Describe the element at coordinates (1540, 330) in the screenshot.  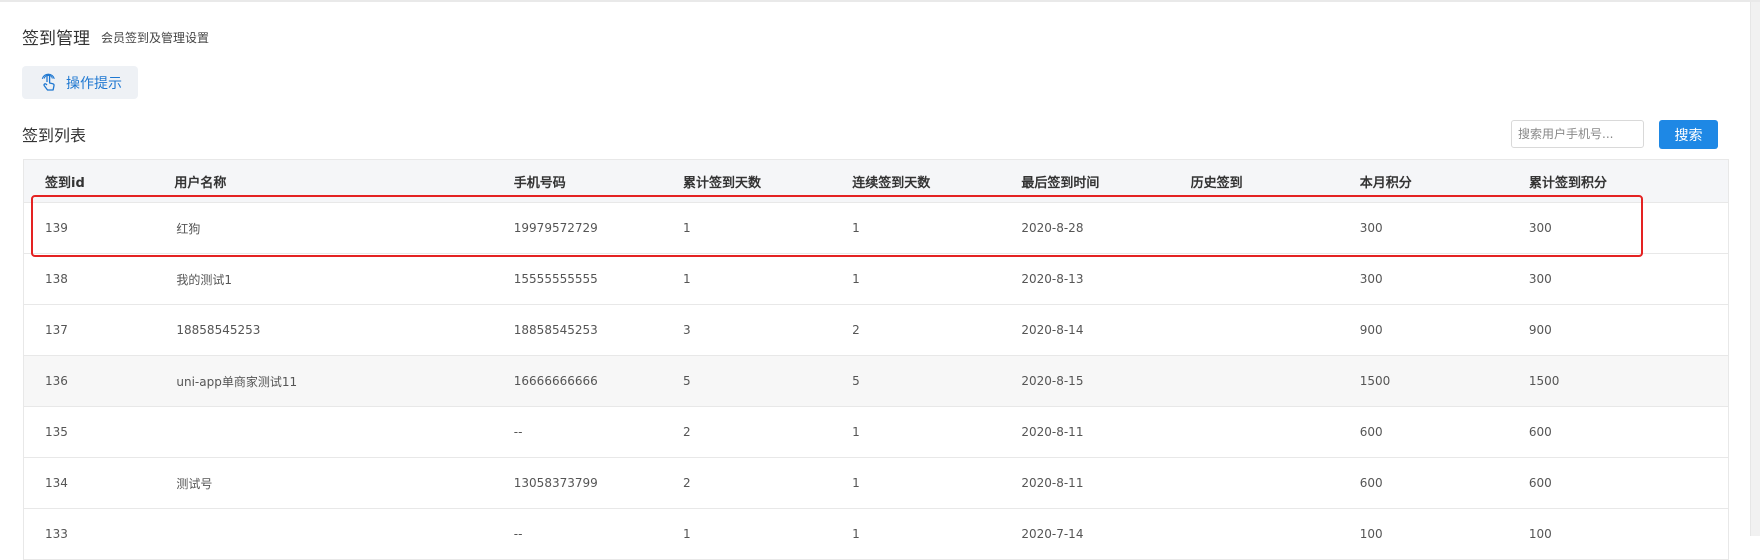
I see `cell-total-points: 900` at that location.